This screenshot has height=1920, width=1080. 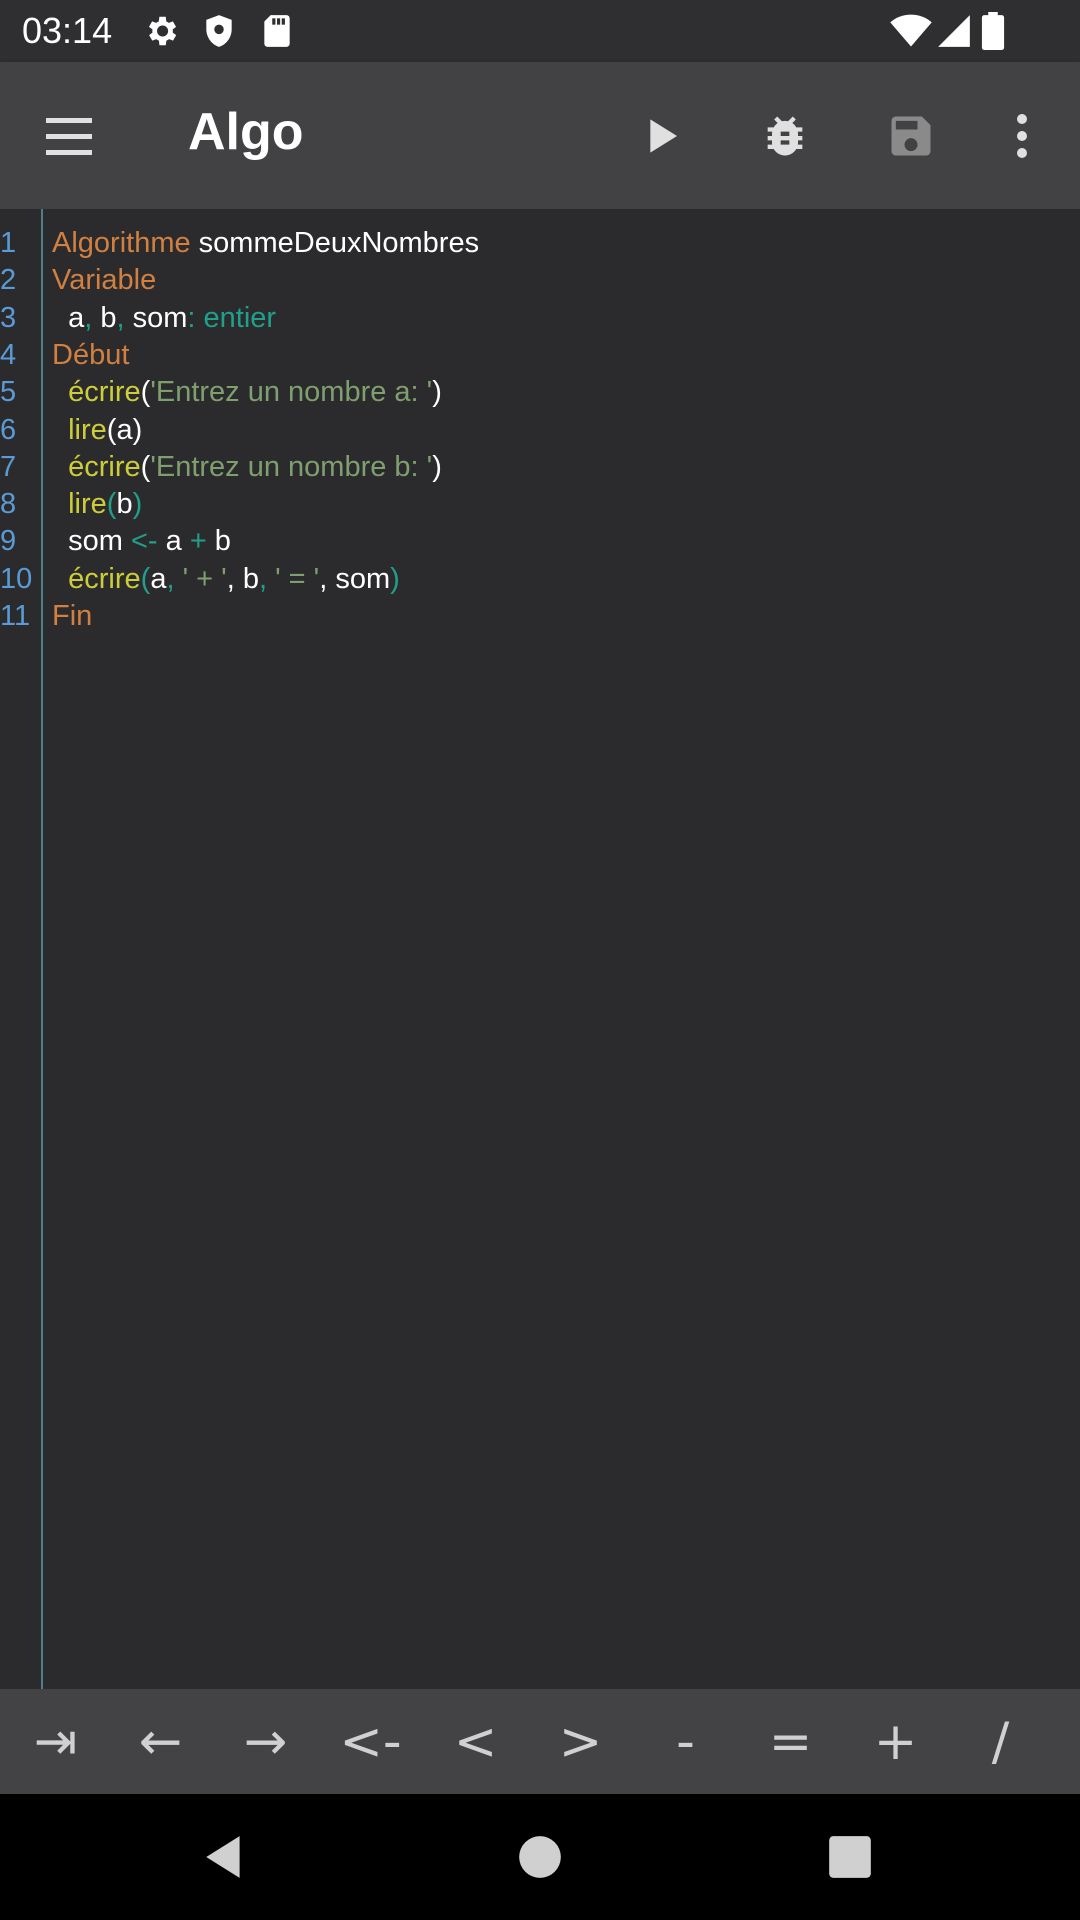 I want to click on code-token: Fin, so click(x=72, y=616).